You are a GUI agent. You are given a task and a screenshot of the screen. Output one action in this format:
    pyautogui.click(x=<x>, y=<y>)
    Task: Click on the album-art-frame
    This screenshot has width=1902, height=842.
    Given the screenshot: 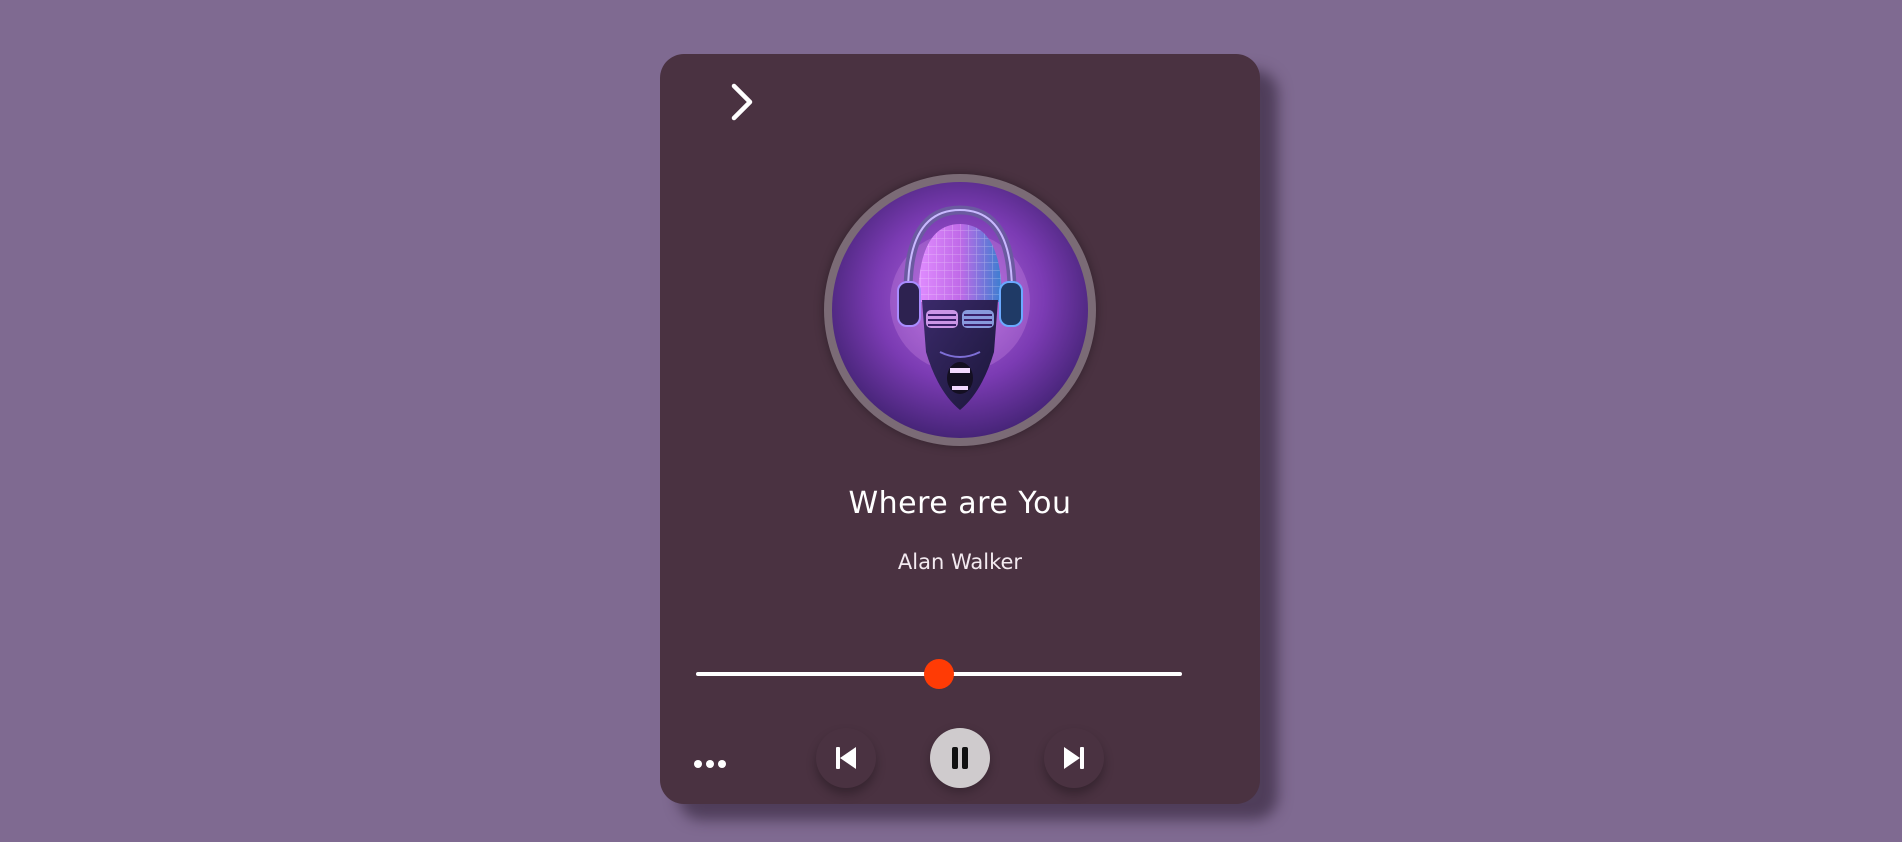 What is the action you would take?
    pyautogui.click(x=960, y=310)
    